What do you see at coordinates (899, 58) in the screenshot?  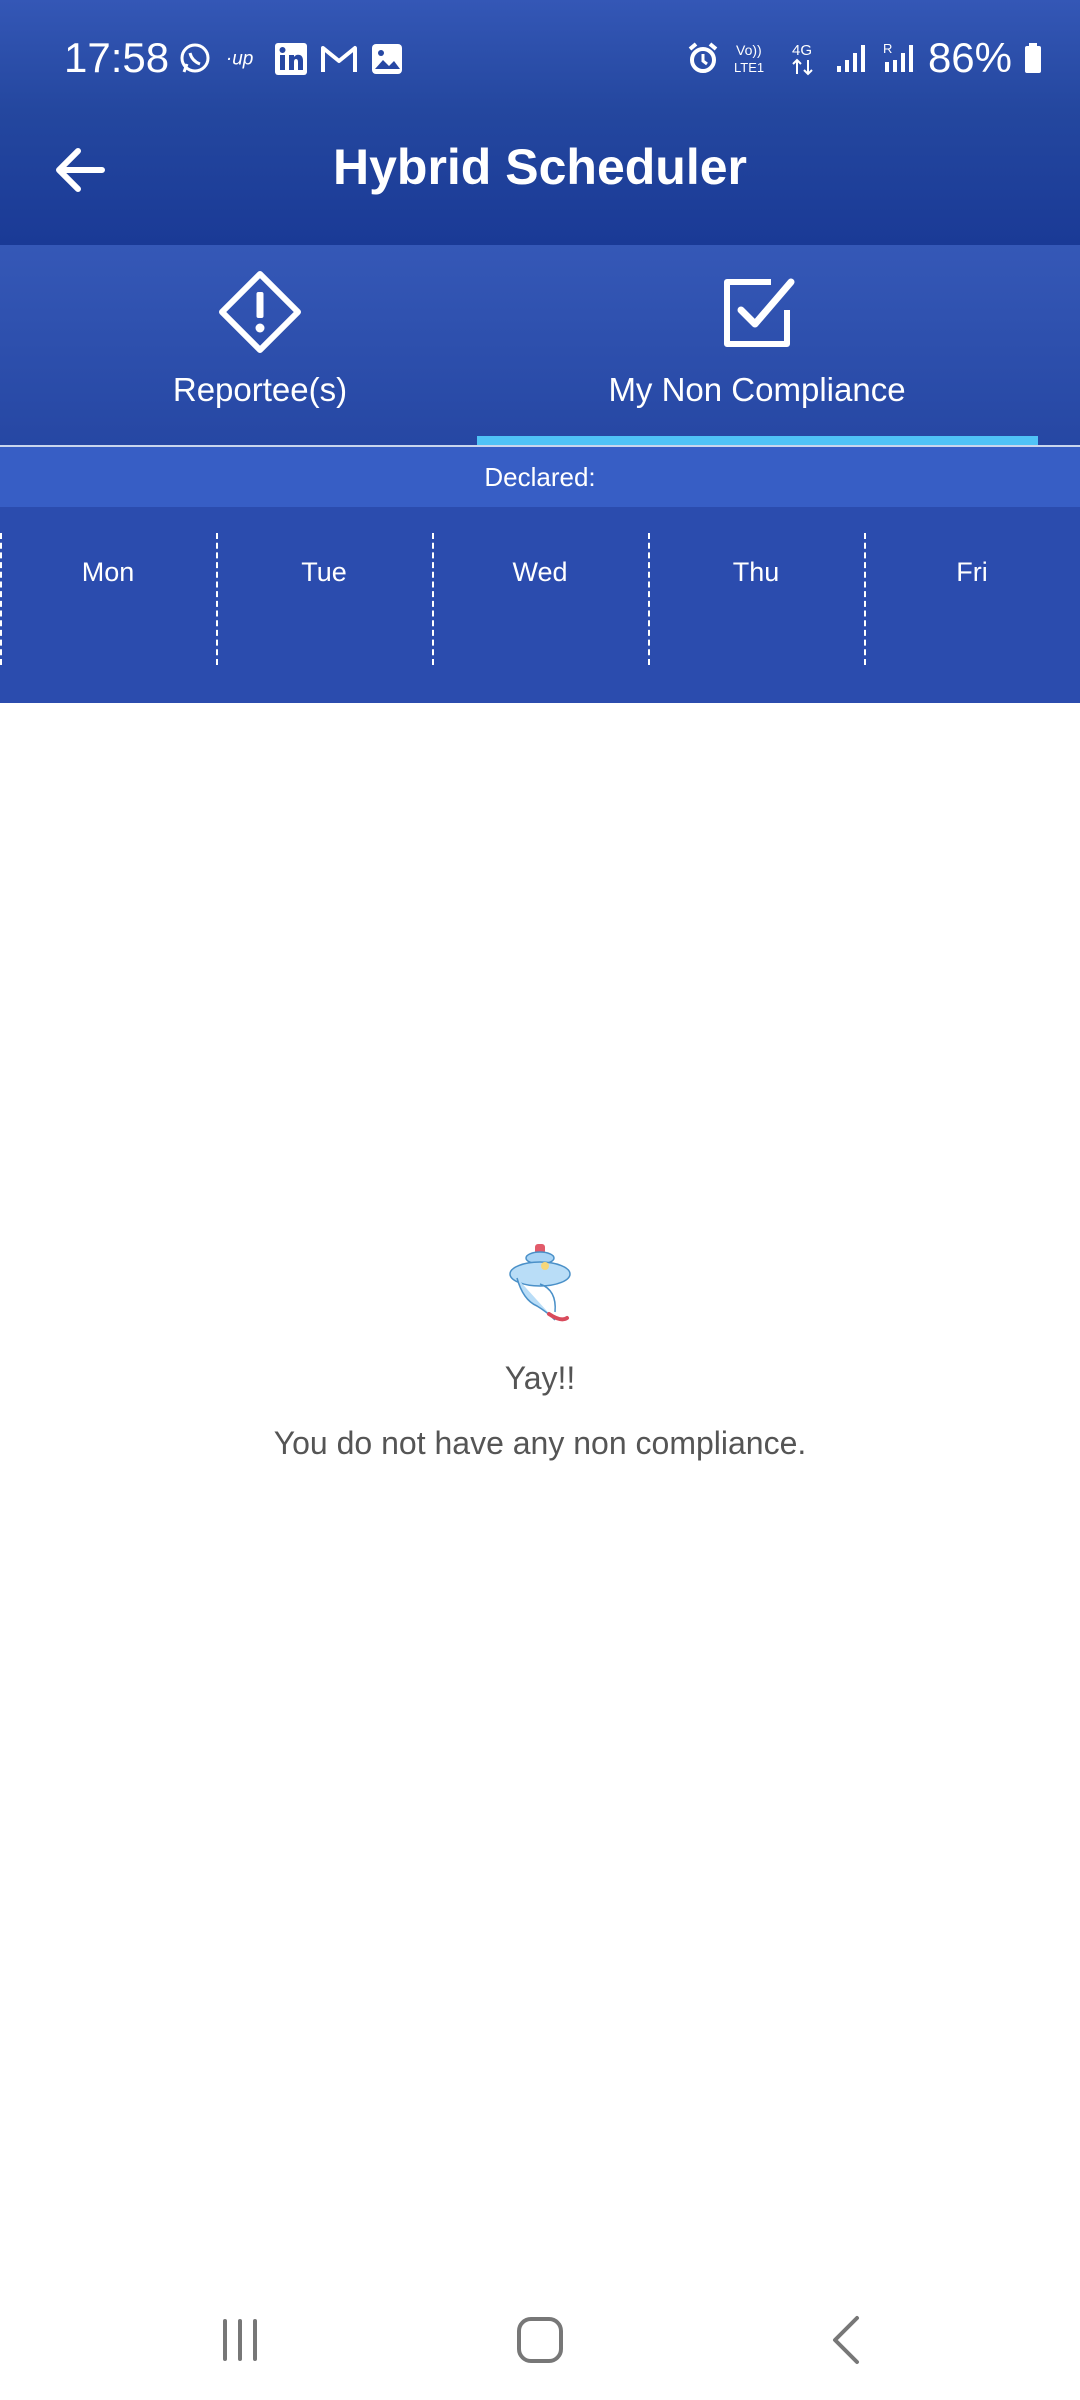 I see `signal-roaming-icon: R` at bounding box center [899, 58].